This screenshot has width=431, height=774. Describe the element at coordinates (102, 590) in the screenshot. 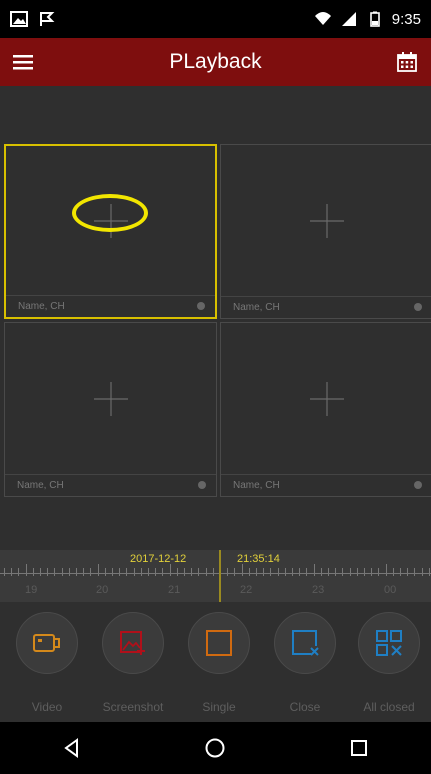

I see `timeline-hour: 20` at that location.